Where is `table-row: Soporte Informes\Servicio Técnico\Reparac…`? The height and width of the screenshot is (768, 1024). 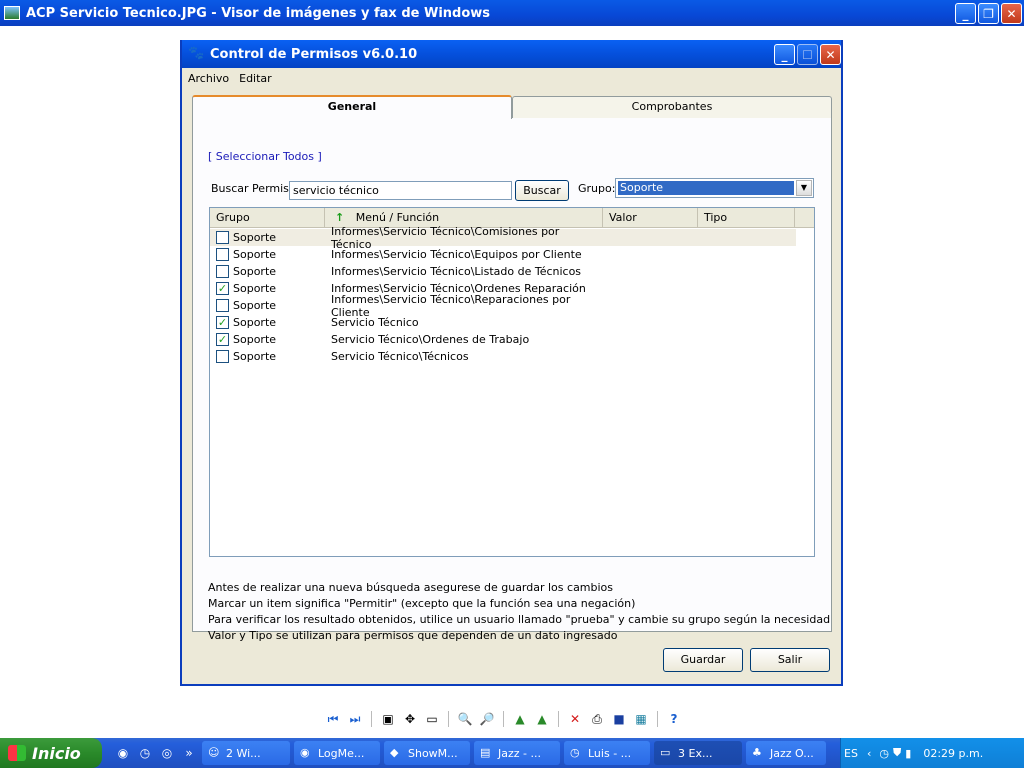 table-row: Soporte Informes\Servicio Técnico\Reparac… is located at coordinates (503, 306).